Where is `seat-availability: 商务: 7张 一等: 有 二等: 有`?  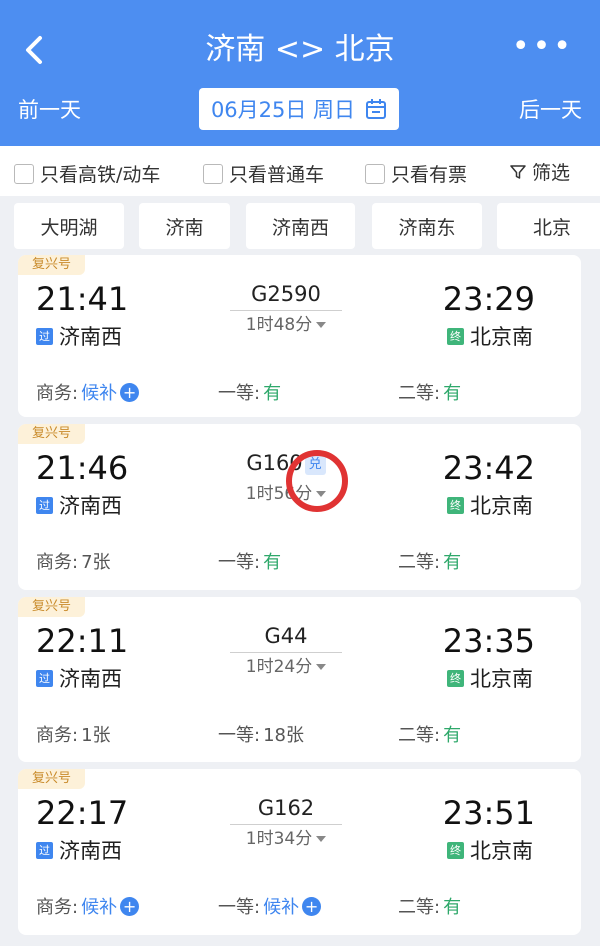 seat-availability: 商务: 7张 一等: 有 二等: 有 is located at coordinates (301, 561).